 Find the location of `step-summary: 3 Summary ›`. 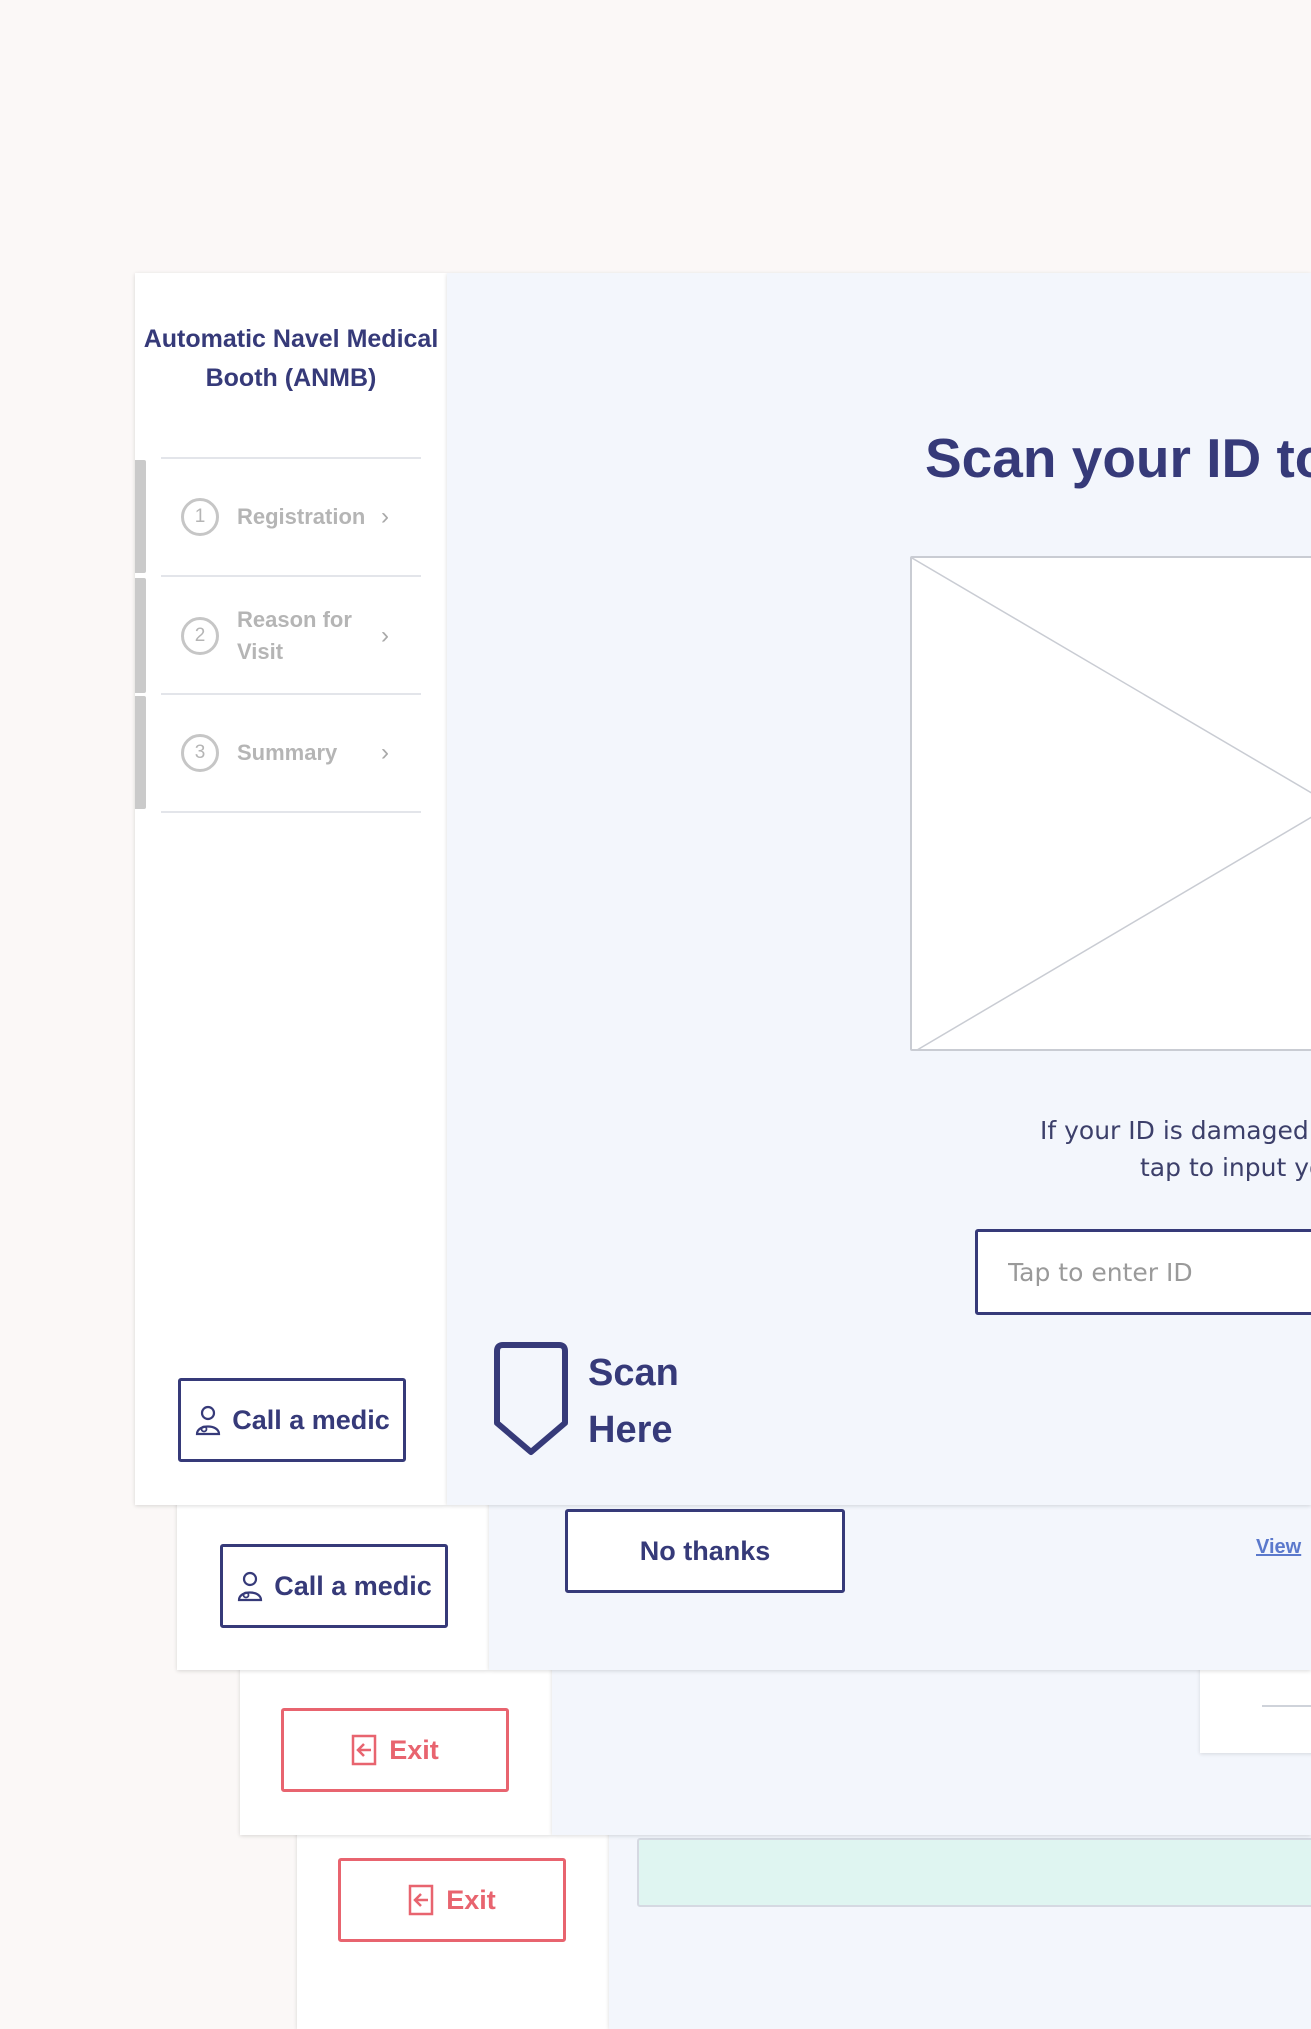

step-summary: 3 Summary › is located at coordinates (291, 752).